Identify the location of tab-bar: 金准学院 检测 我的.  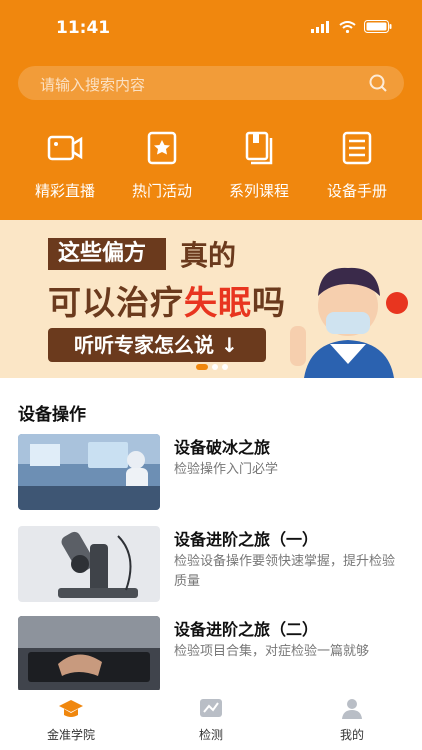
(211, 720).